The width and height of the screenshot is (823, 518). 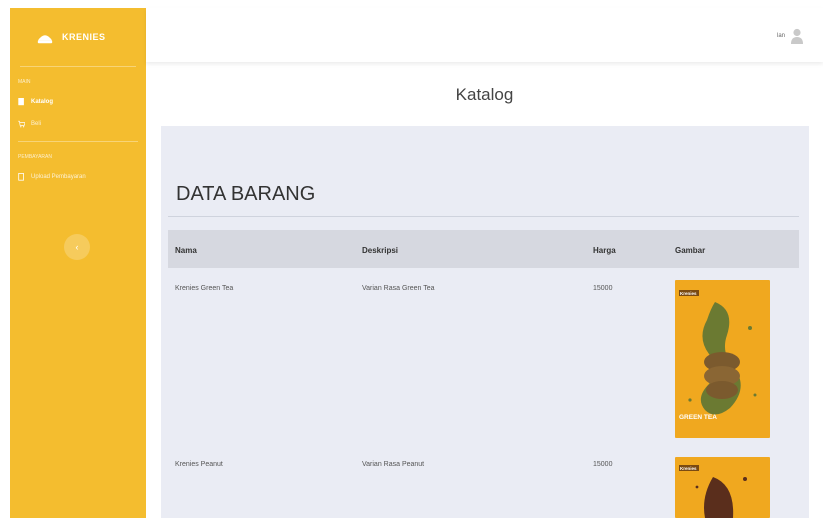 What do you see at coordinates (186, 250) in the screenshot?
I see `column-header-nama: Nama` at bounding box center [186, 250].